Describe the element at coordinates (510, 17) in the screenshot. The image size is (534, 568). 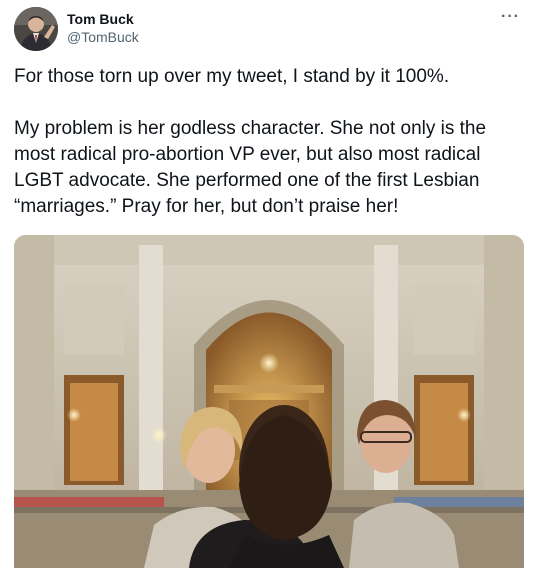
I see `more-options-icon: ···` at that location.